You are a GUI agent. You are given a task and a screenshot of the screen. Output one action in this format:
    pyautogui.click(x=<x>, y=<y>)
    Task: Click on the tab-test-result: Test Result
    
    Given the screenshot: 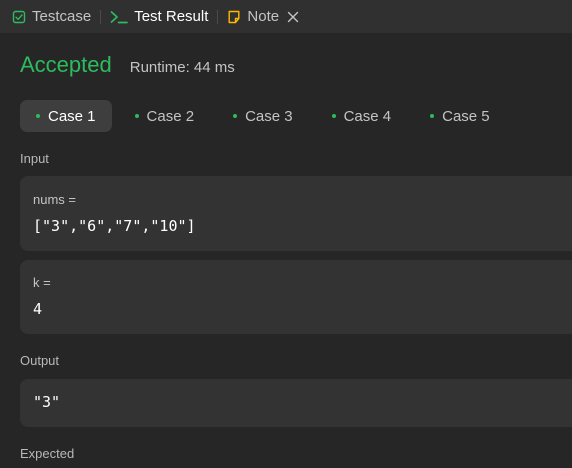 What is the action you would take?
    pyautogui.click(x=159, y=16)
    